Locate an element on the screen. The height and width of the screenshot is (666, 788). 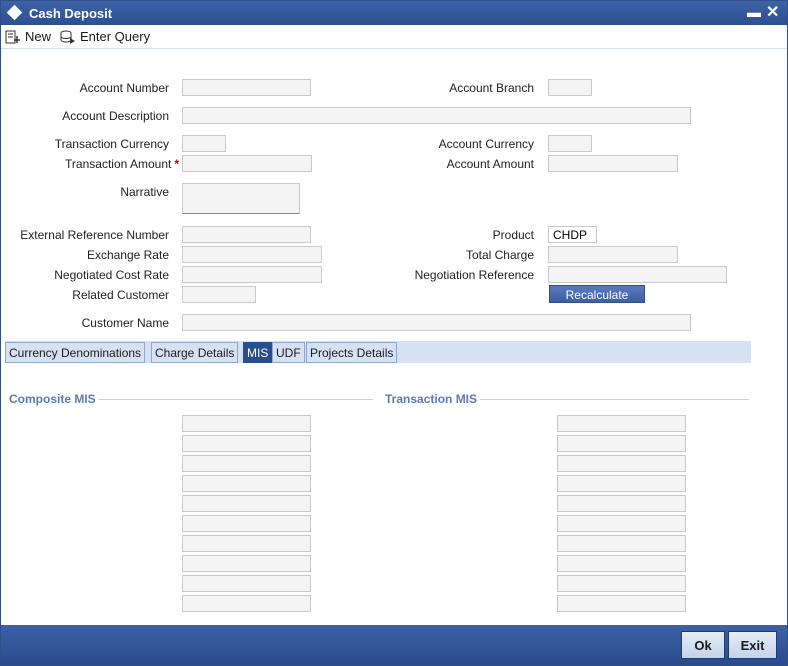
close-icon: ✕ is located at coordinates (772, 12).